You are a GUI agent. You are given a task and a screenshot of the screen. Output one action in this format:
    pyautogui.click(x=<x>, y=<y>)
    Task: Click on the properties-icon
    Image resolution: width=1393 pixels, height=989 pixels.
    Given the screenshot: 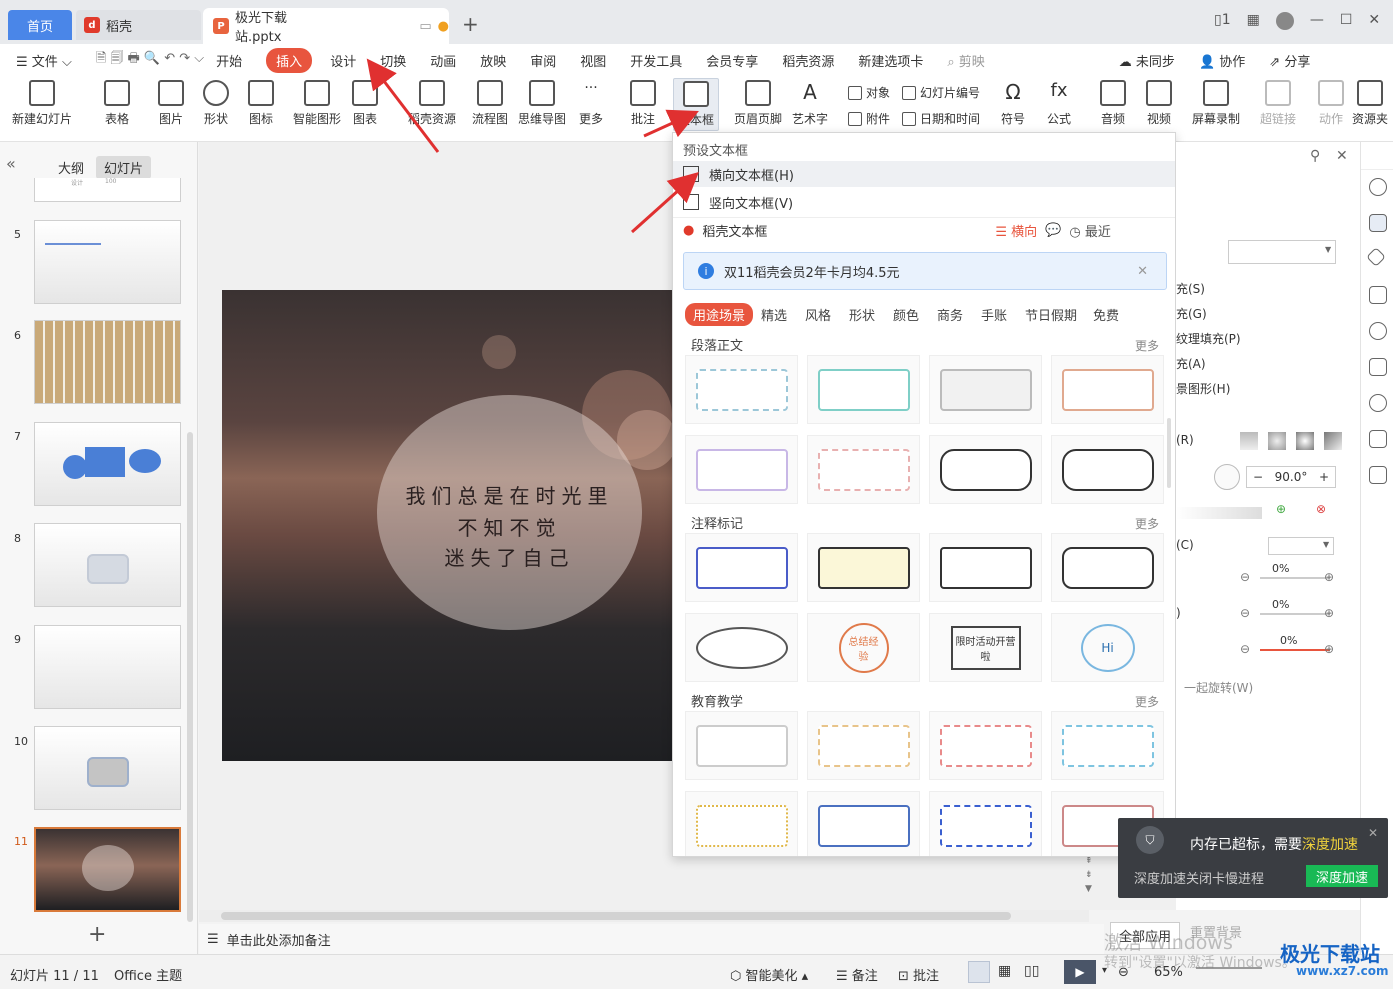 What is the action you would take?
    pyautogui.click(x=1378, y=223)
    